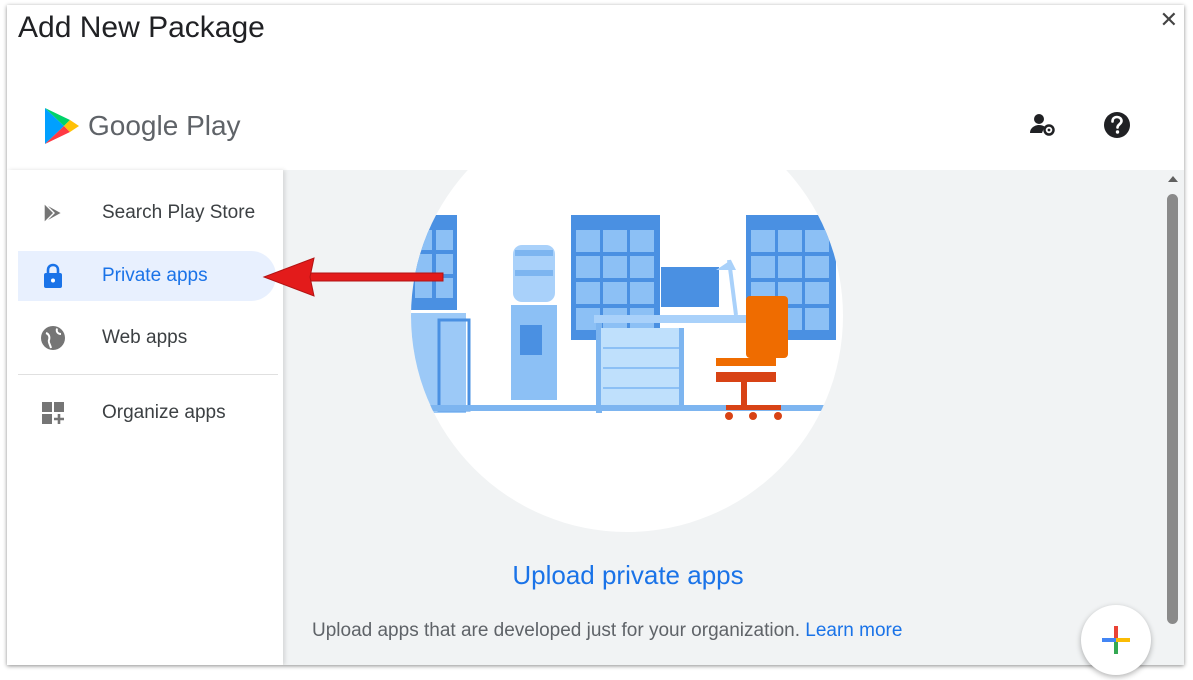  I want to click on globe-icon, so click(53, 338).